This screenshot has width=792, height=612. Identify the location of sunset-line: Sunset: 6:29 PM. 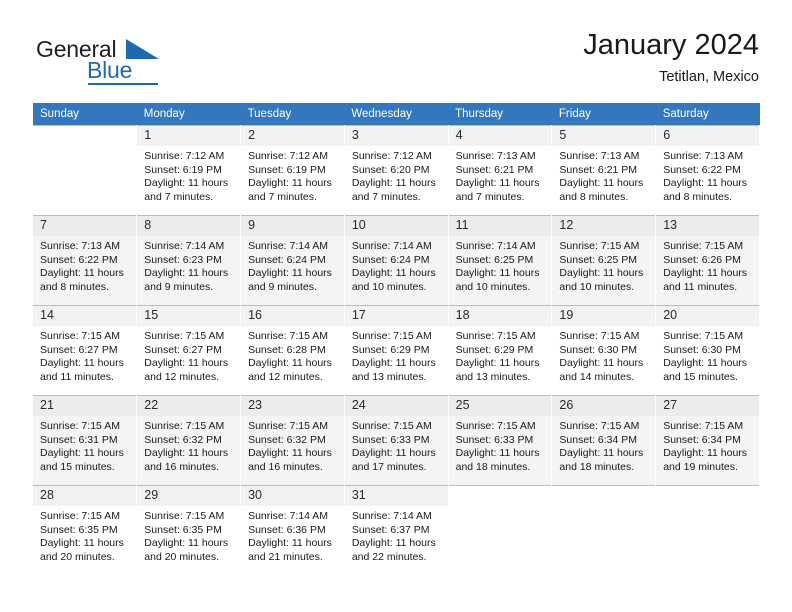
(494, 349).